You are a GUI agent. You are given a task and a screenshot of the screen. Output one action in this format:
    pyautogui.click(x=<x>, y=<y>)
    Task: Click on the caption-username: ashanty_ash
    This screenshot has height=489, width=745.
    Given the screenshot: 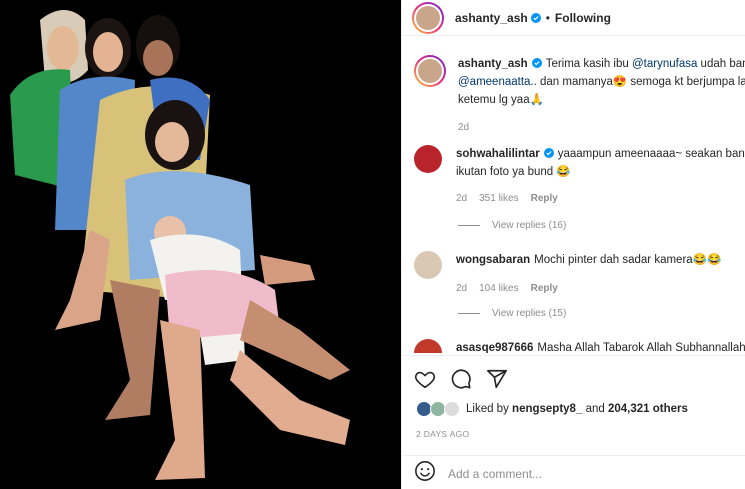 What is the action you would take?
    pyautogui.click(x=493, y=64)
    